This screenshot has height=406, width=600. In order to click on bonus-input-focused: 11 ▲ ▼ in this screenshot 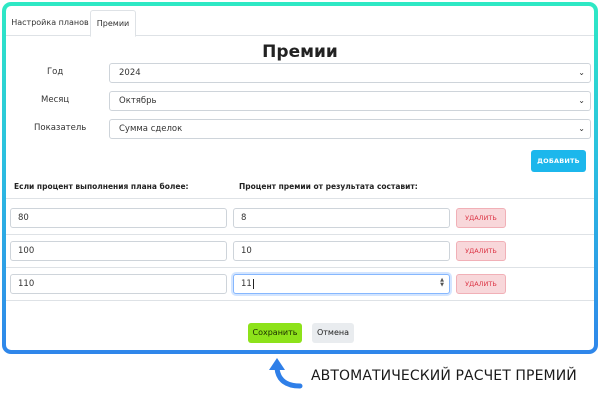, I will do `click(341, 284)`.